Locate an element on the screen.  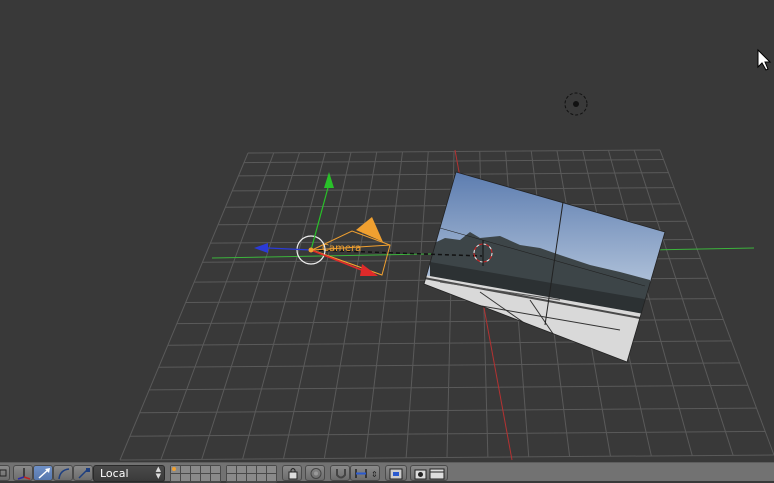
rotate-icon is located at coordinates (63, 473).